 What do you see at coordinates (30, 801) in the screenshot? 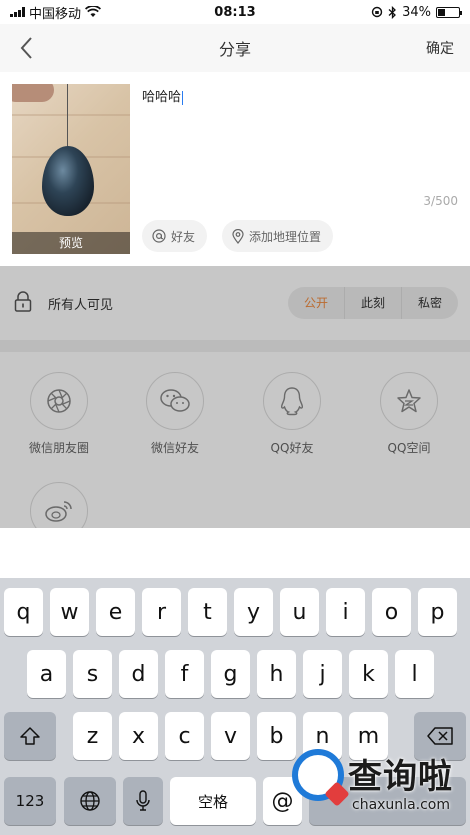
I see `numbers-key: 123` at bounding box center [30, 801].